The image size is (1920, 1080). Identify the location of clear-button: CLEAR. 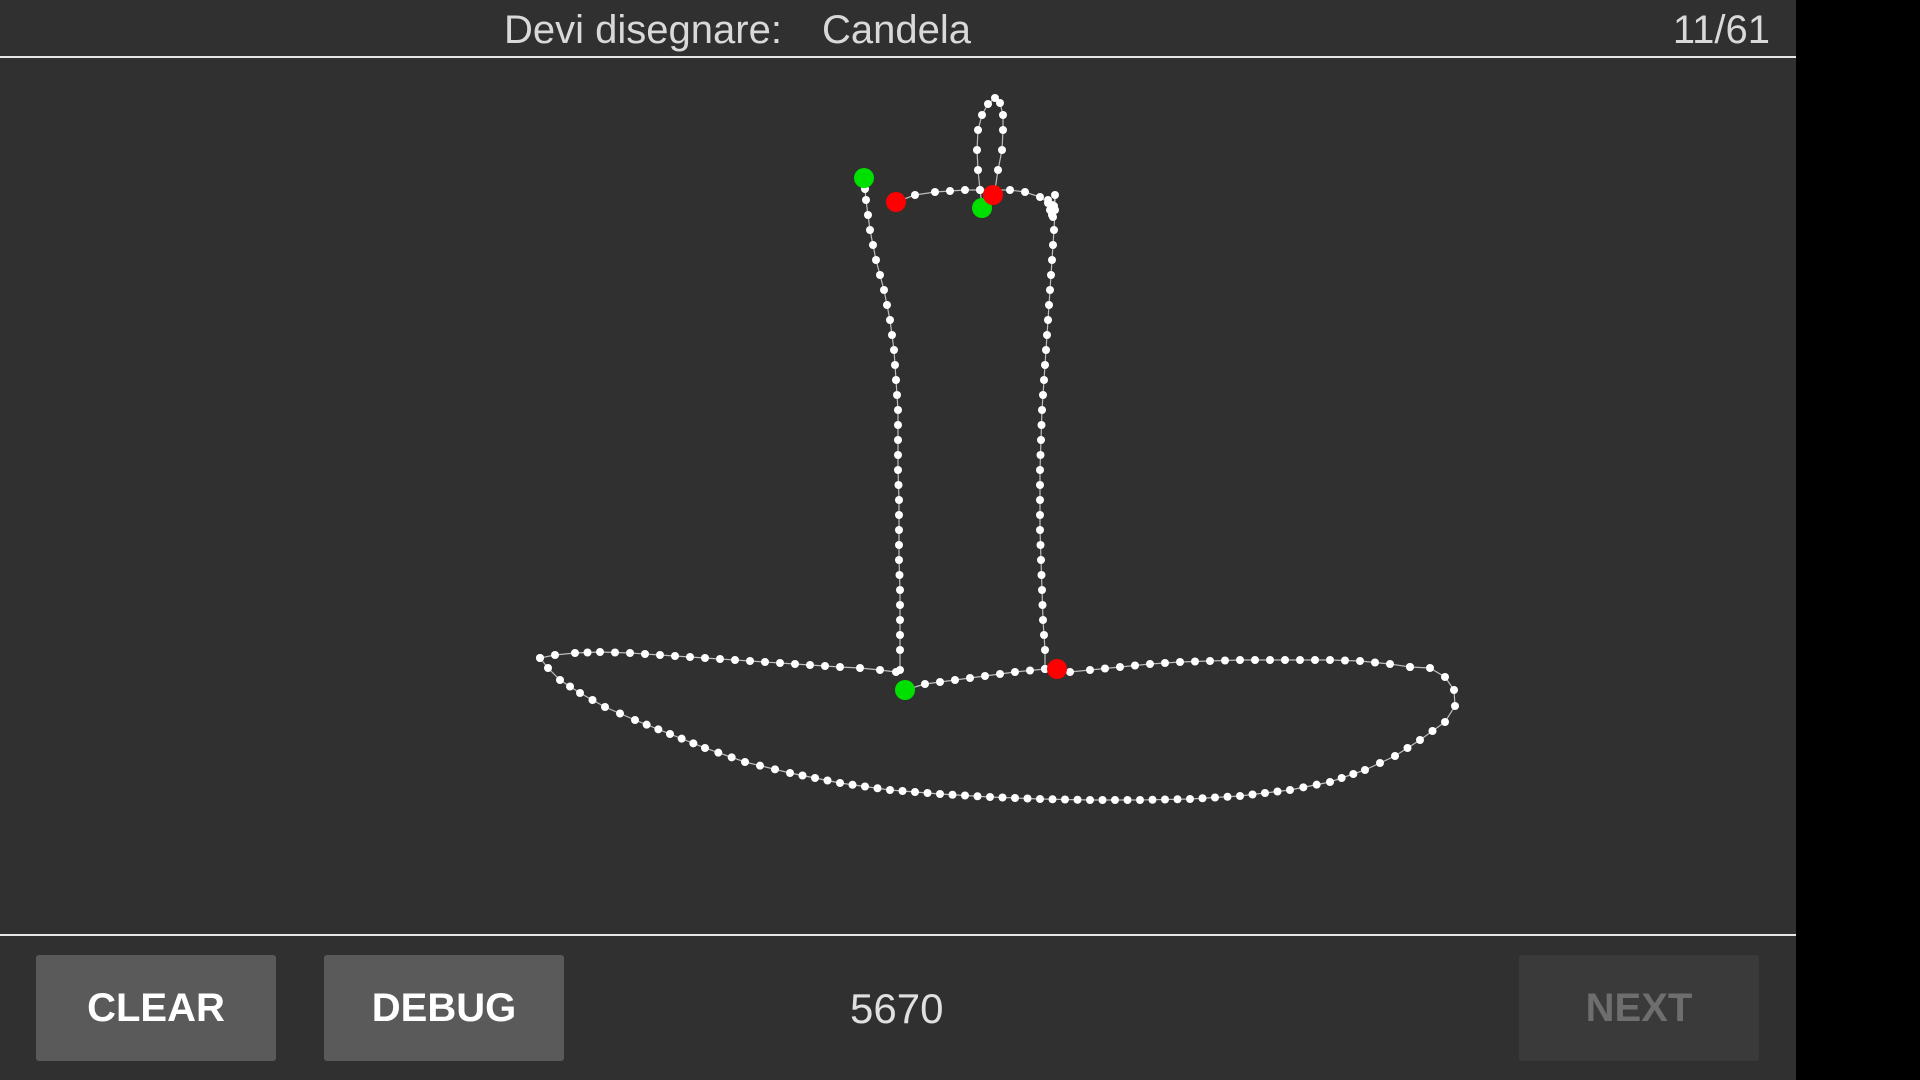
(156, 1008).